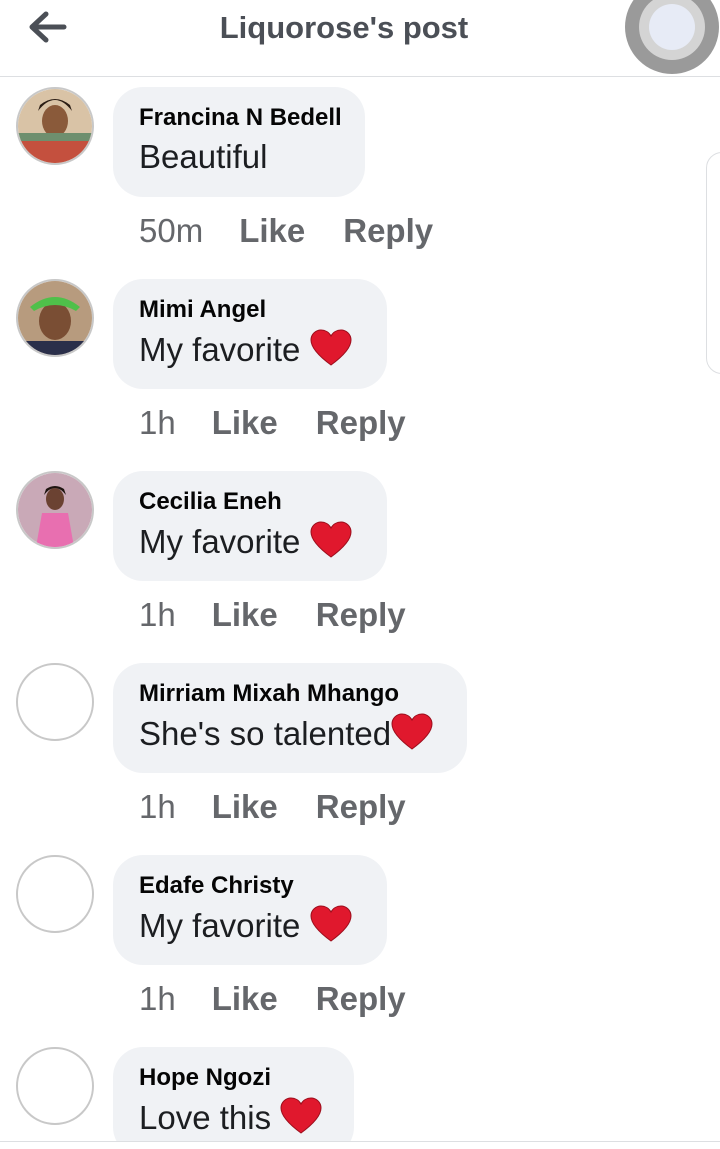  I want to click on comment-text: Beautiful, so click(237, 157).